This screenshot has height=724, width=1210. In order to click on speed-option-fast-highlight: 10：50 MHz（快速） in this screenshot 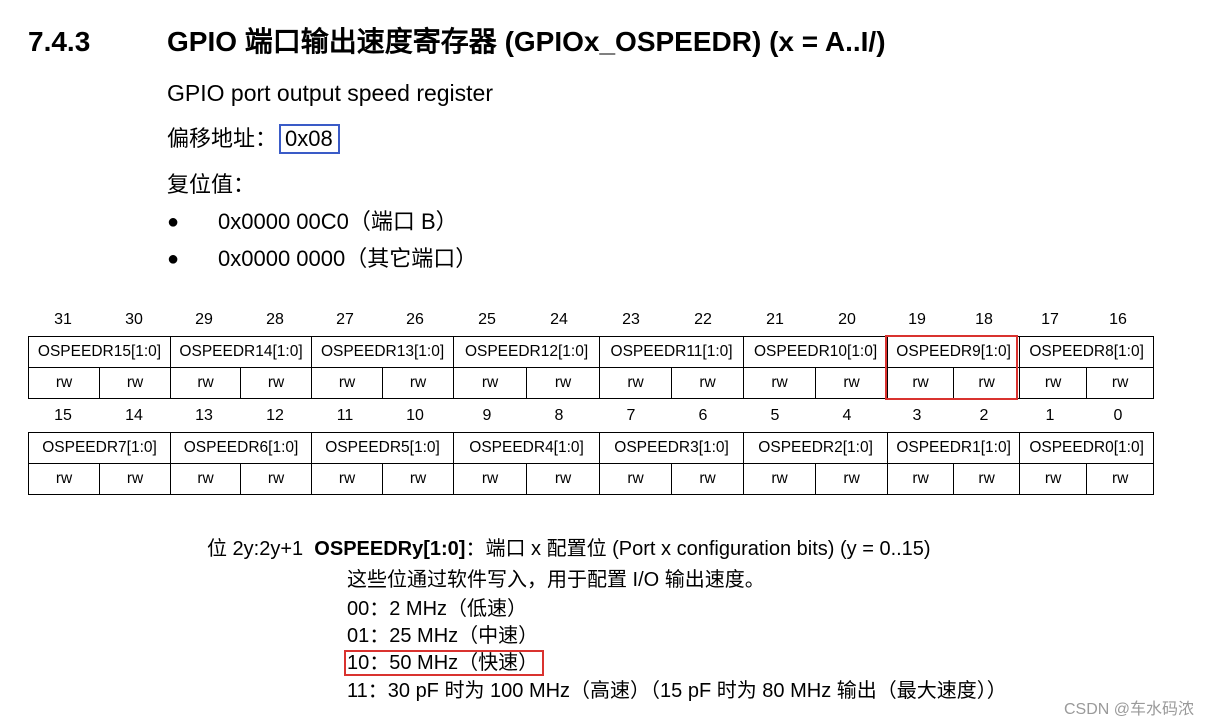, I will do `click(444, 663)`.